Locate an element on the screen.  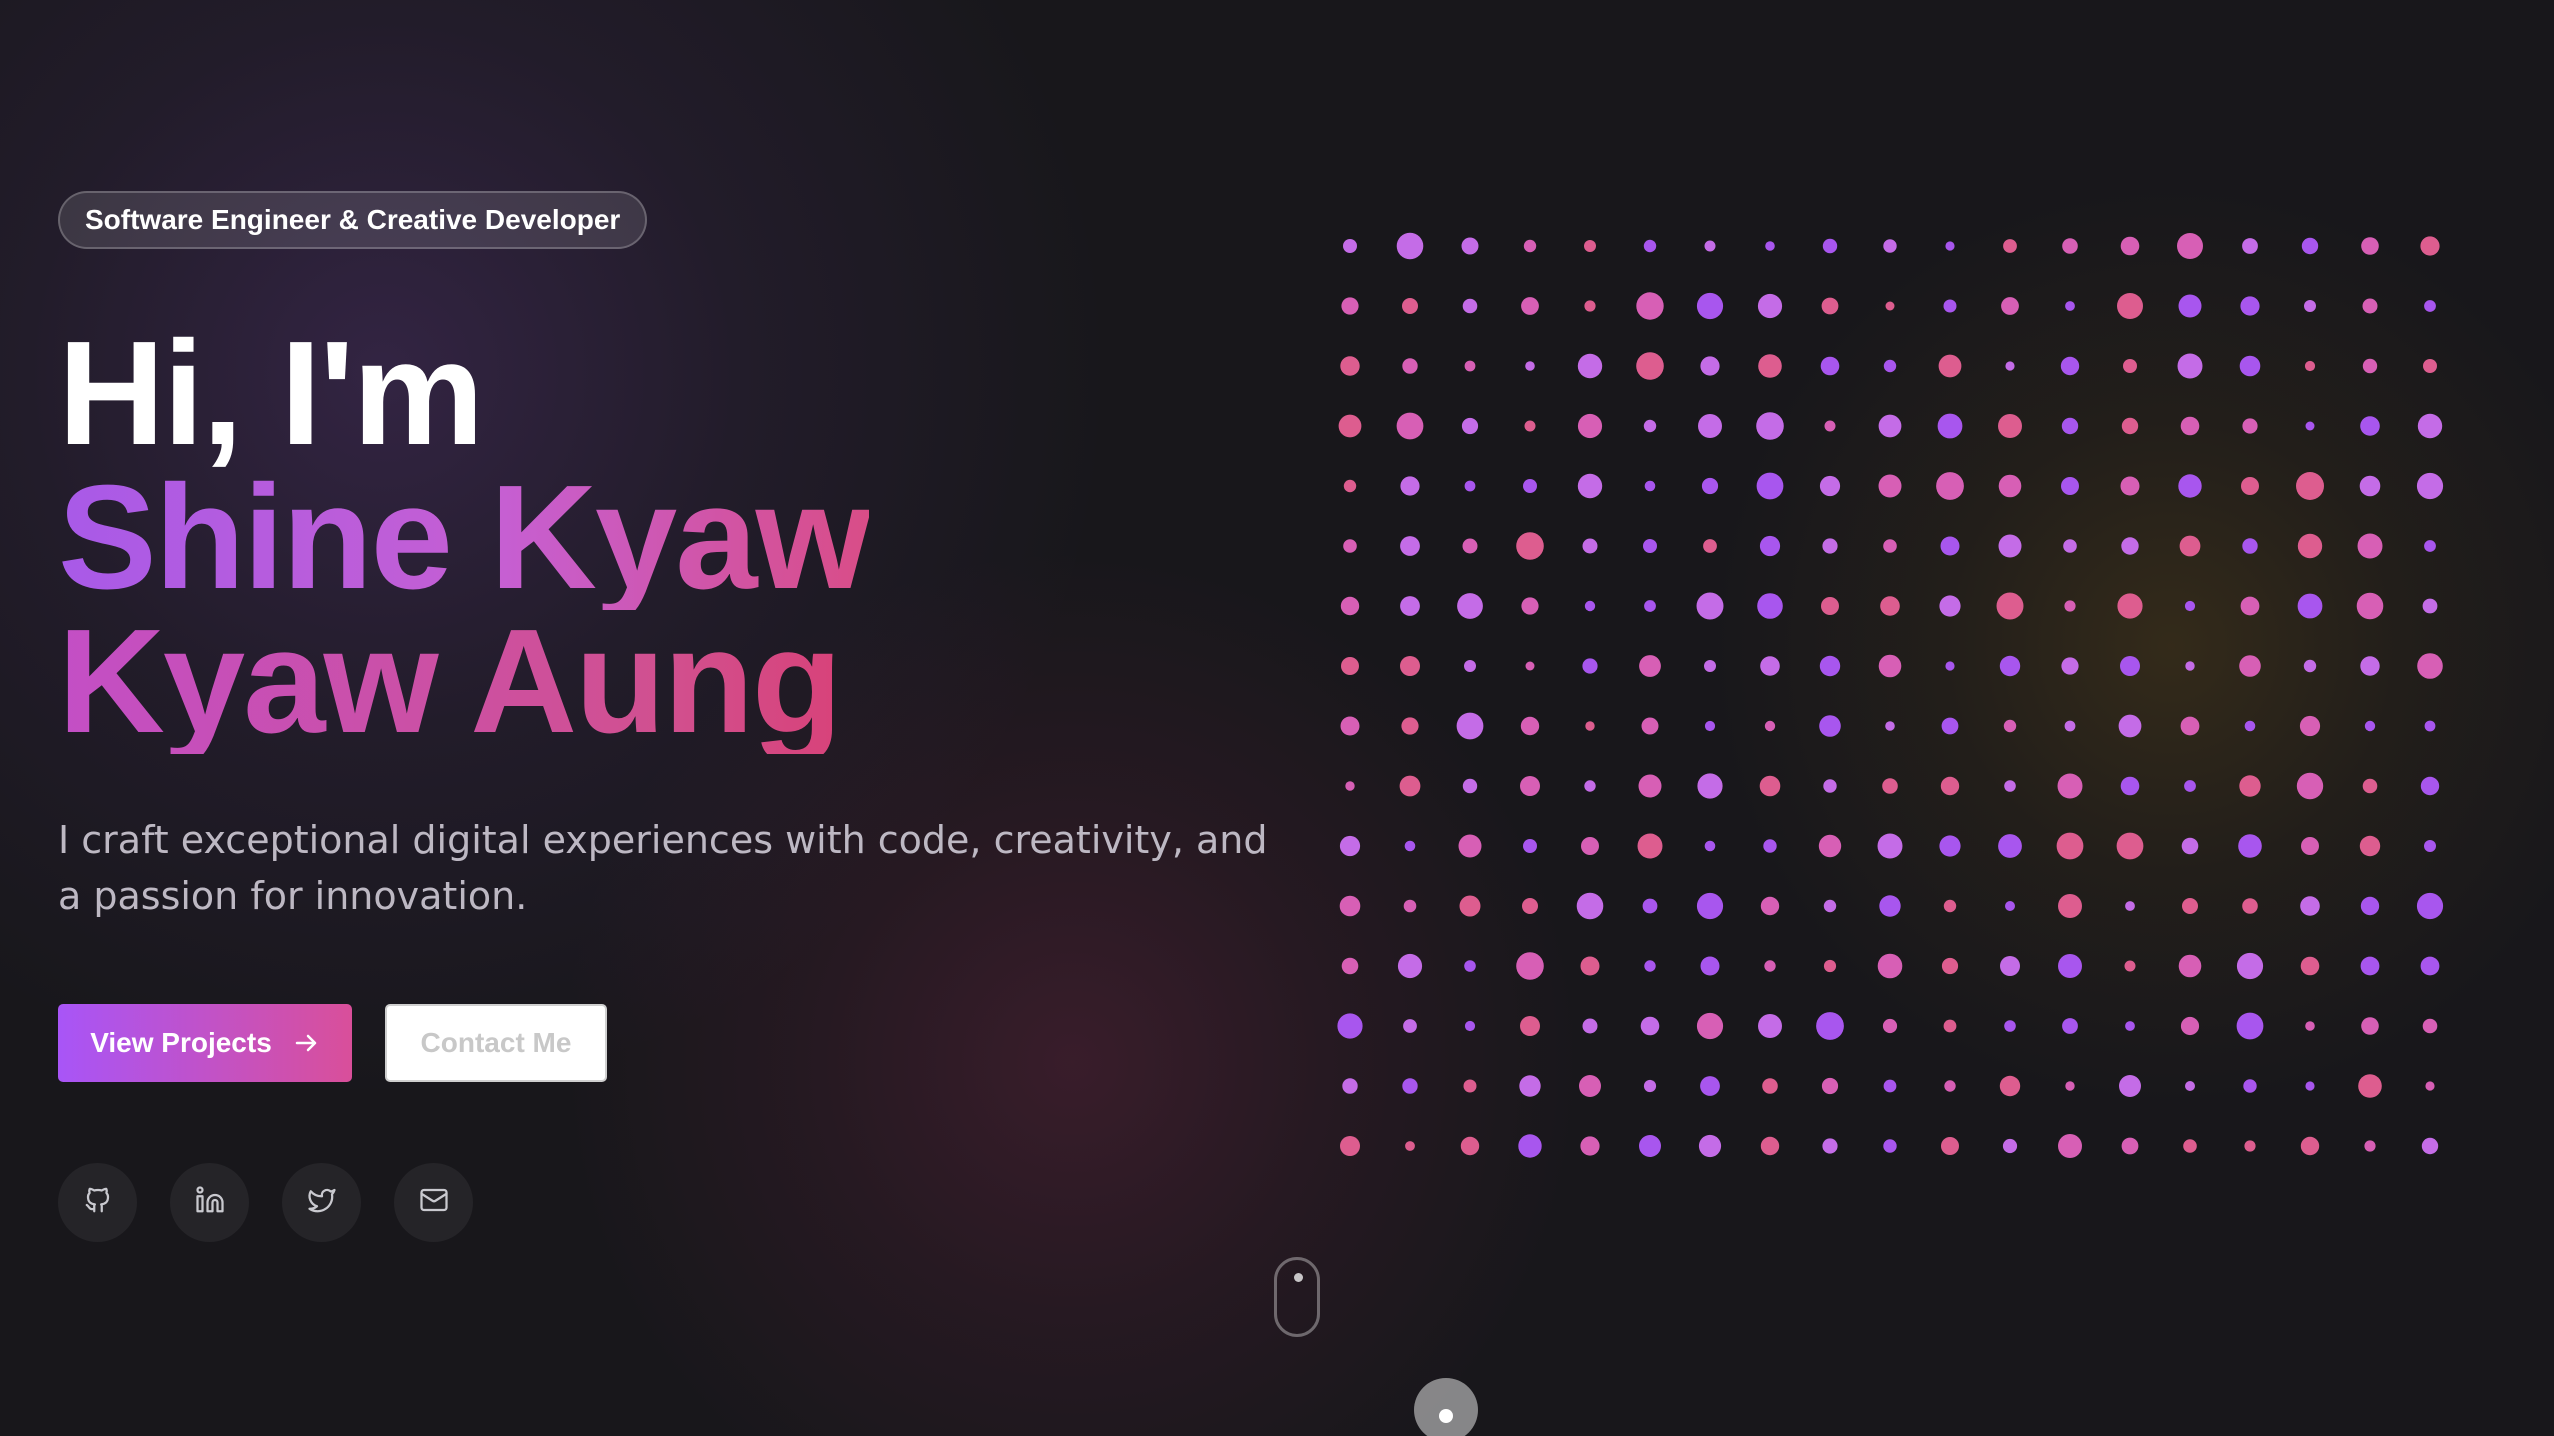
view-projects-button: View Projects is located at coordinates (205, 1043).